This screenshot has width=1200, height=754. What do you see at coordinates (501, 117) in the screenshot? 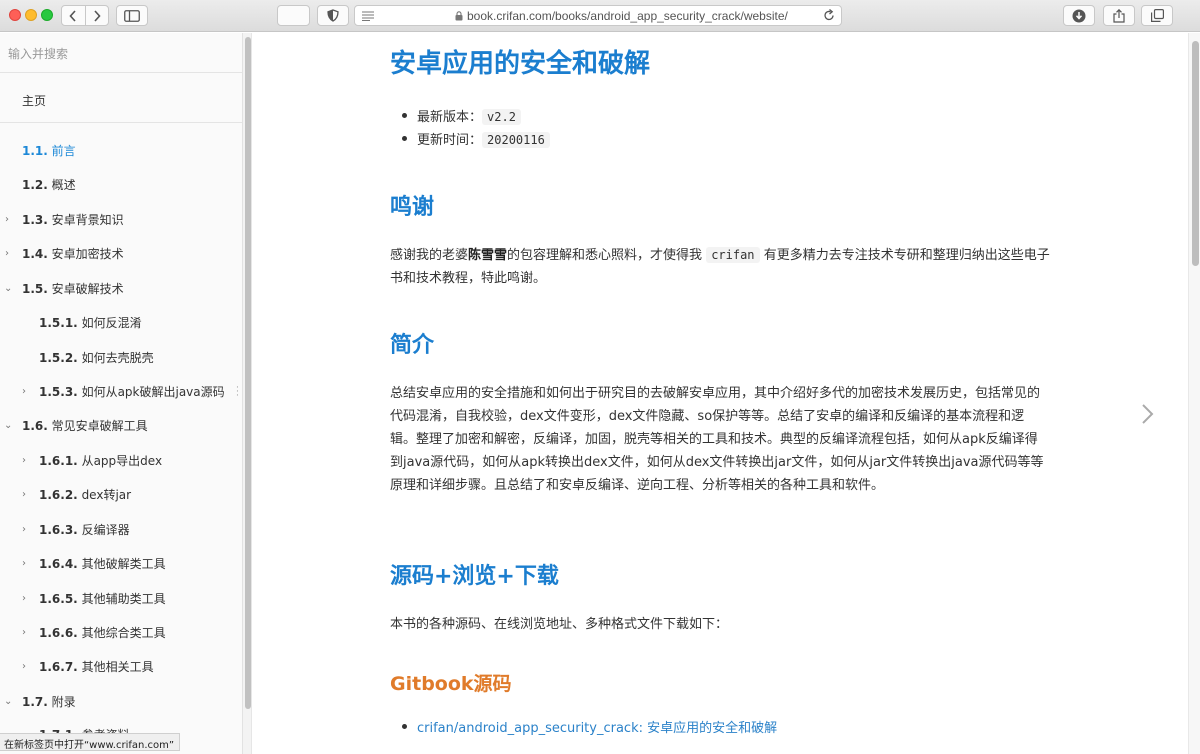
I see `version-value: v2.2` at bounding box center [501, 117].